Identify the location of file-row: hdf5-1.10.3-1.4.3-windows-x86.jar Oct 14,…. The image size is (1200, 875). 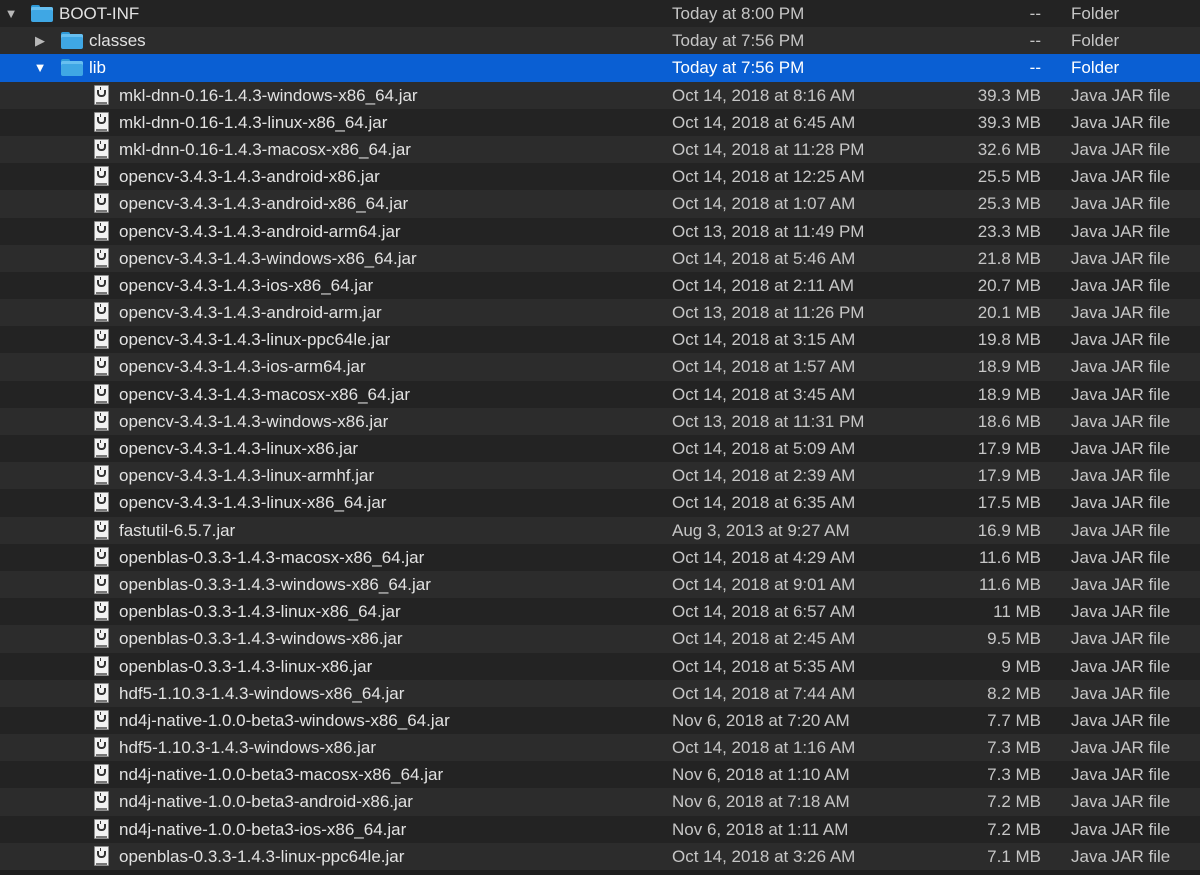
(600, 748).